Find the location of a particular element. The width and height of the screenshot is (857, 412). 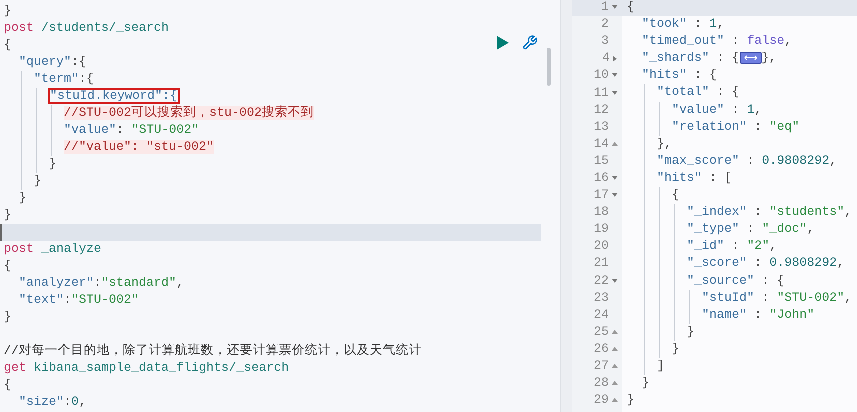

line-number: 2 is located at coordinates (605, 25).